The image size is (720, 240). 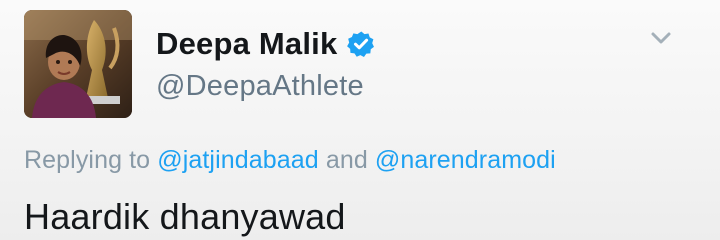 What do you see at coordinates (87, 160) in the screenshot?
I see `replying-to-prefix: Replying to` at bounding box center [87, 160].